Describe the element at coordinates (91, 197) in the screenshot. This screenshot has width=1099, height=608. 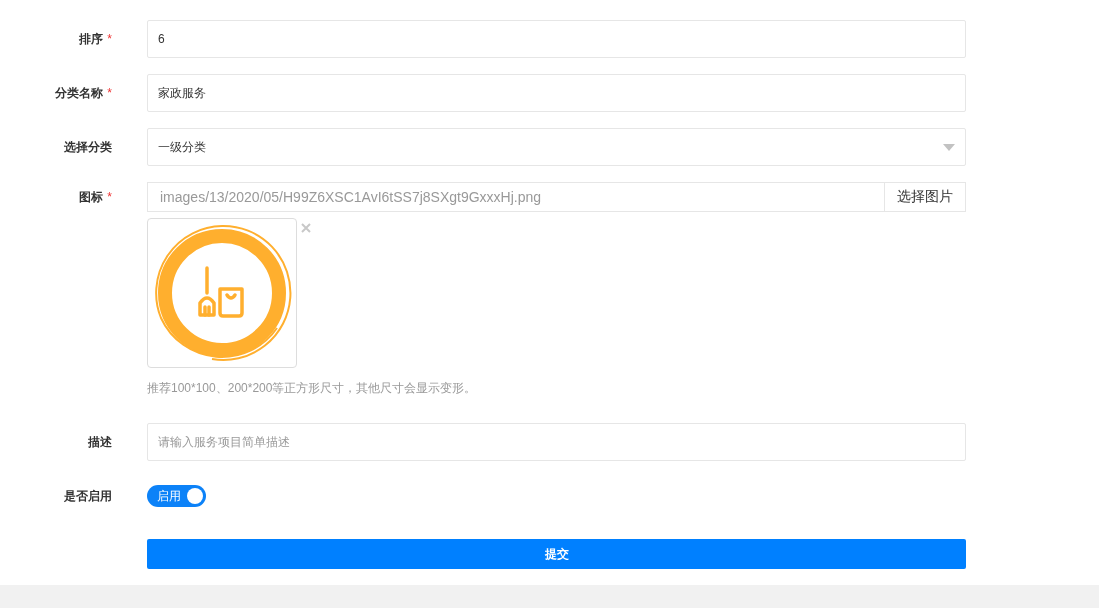
I see `field-label: 图标` at that location.